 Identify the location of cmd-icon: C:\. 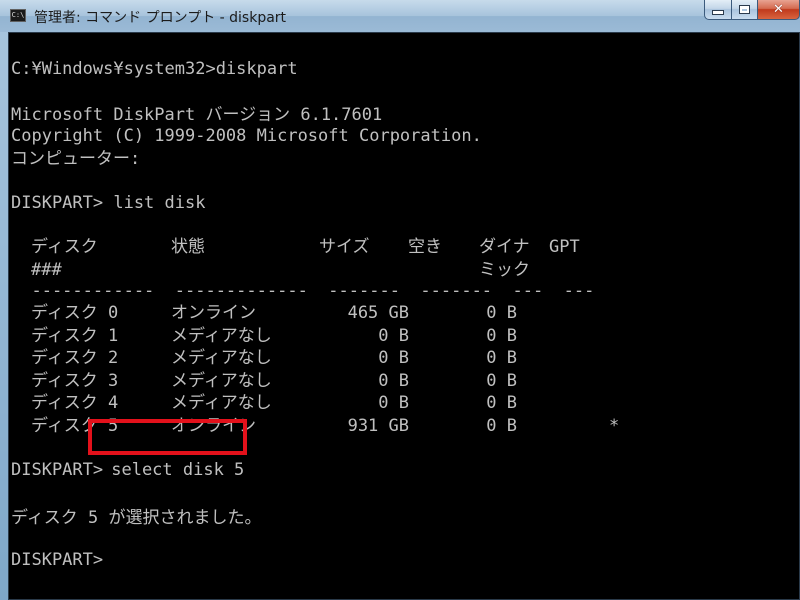
(18, 15).